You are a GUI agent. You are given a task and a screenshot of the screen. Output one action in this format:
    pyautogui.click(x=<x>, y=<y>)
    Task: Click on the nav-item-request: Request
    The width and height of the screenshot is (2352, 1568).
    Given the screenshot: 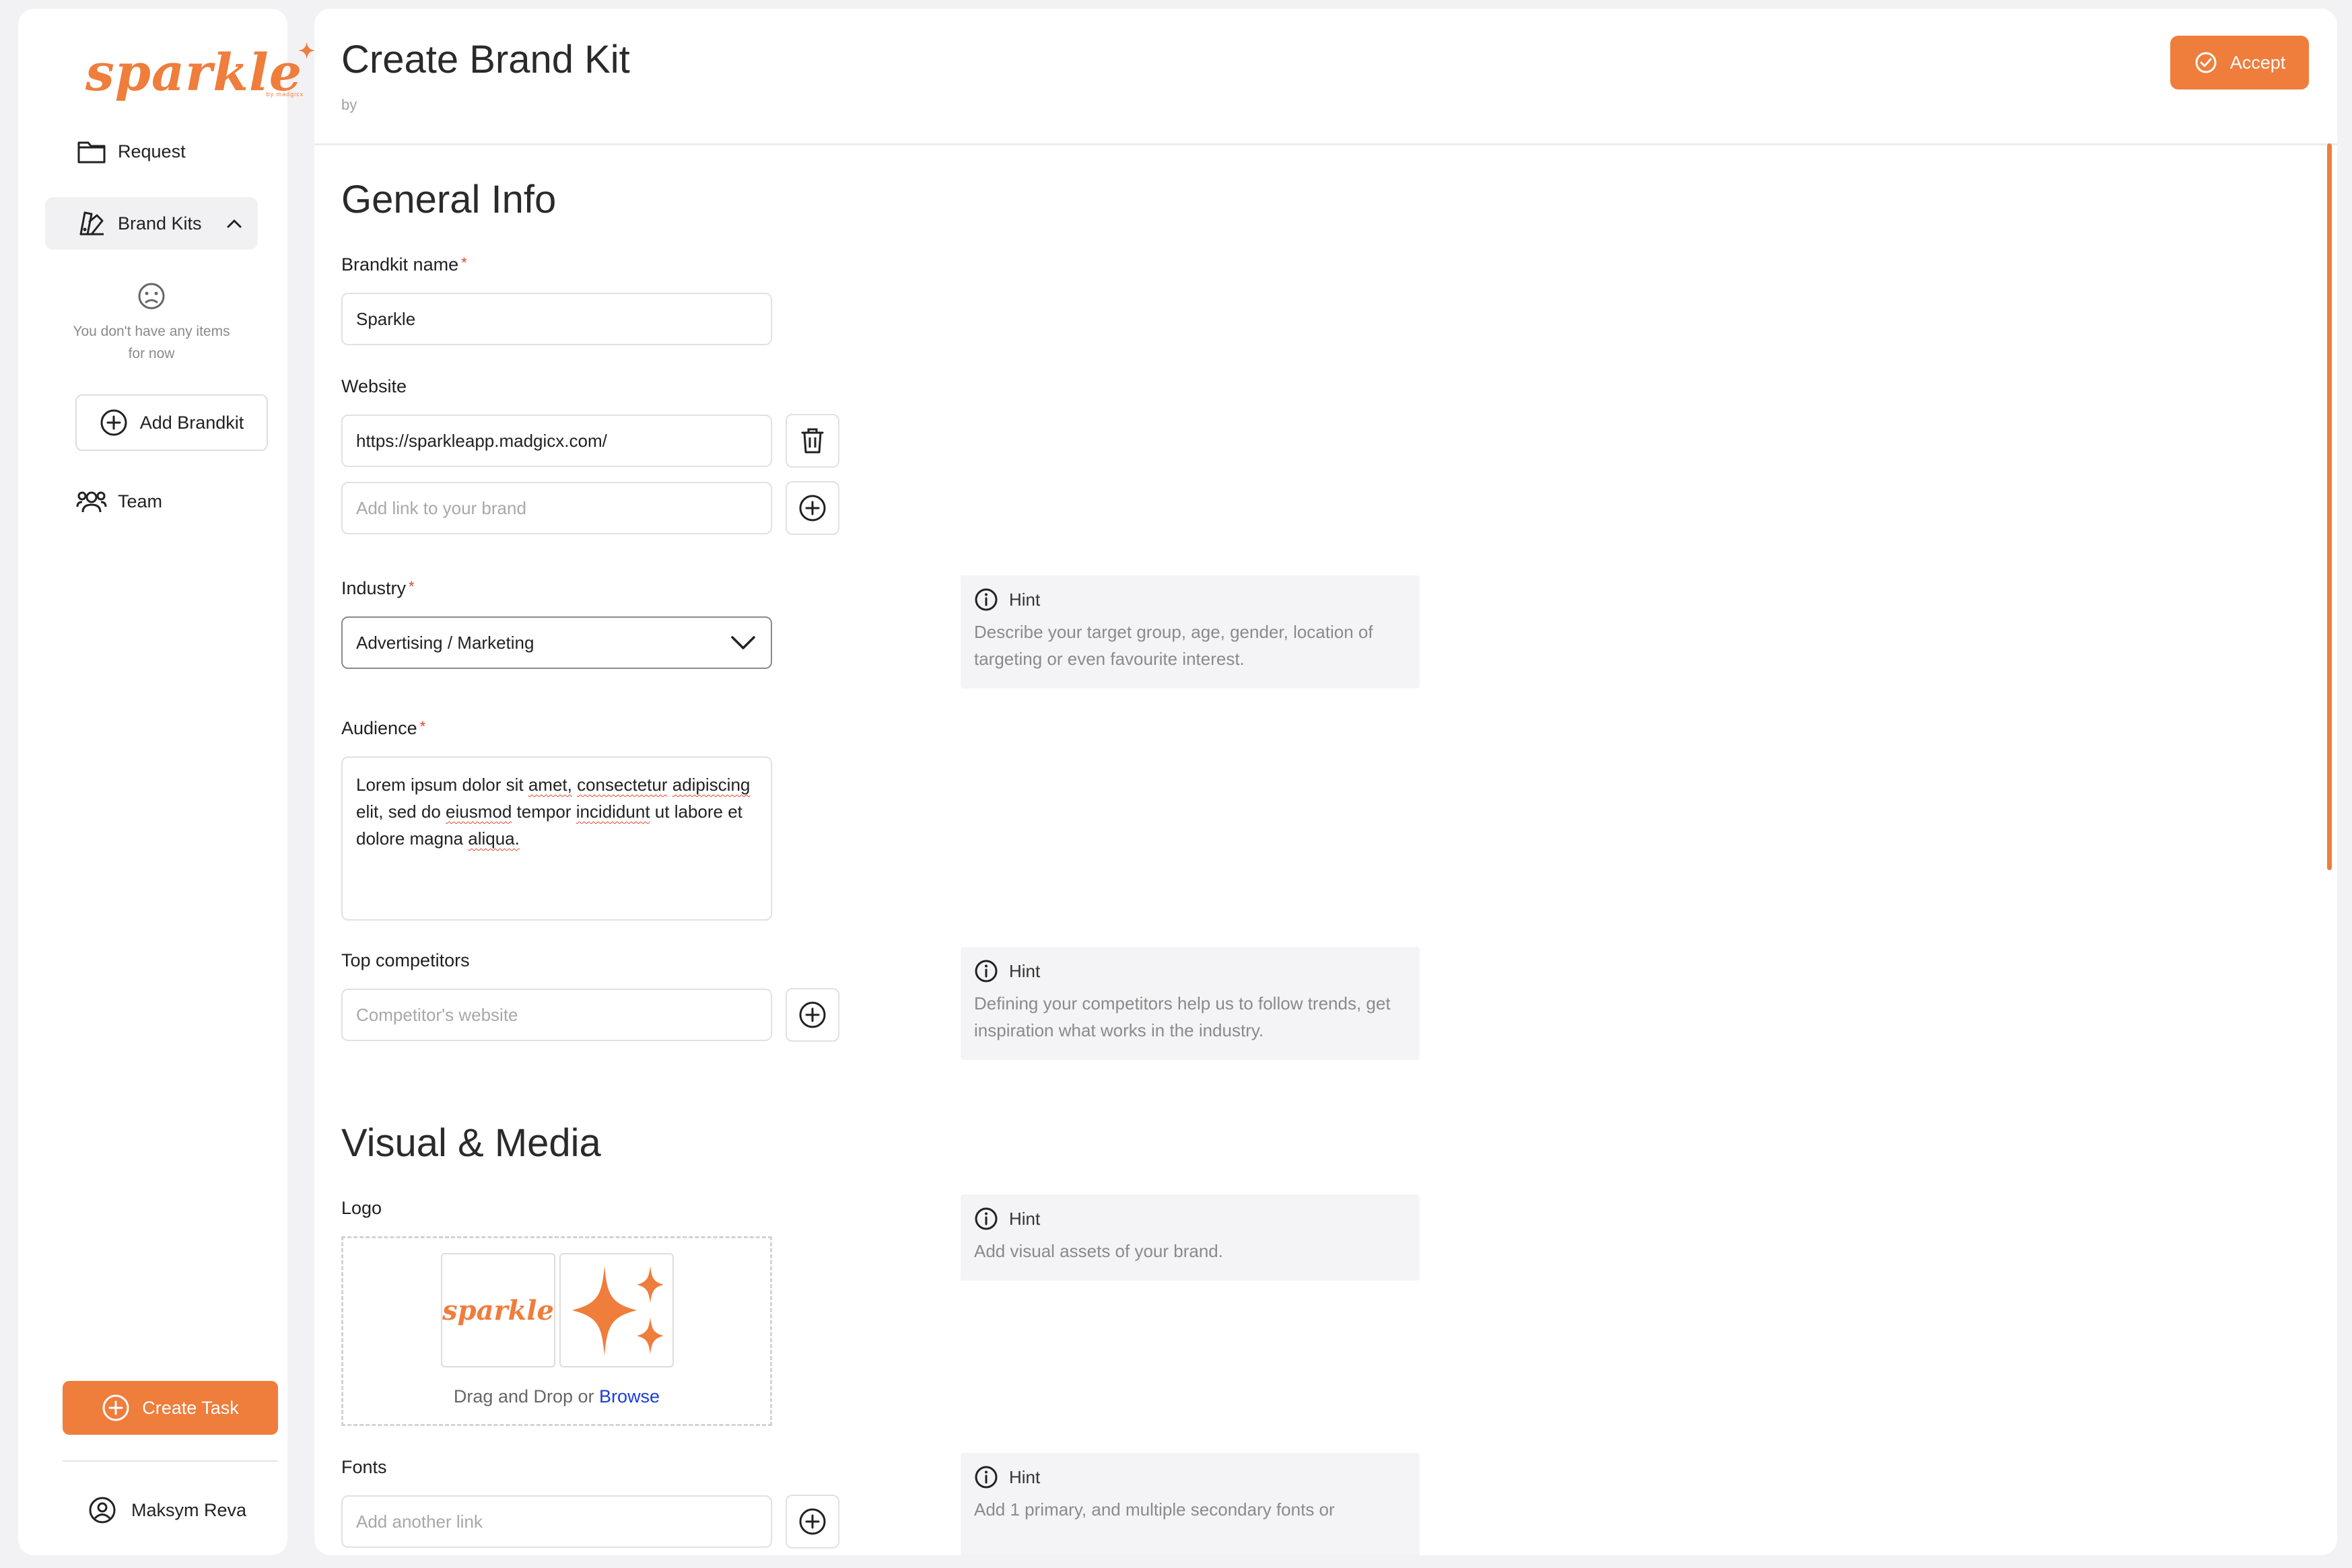 What is the action you would take?
    pyautogui.click(x=151, y=152)
    